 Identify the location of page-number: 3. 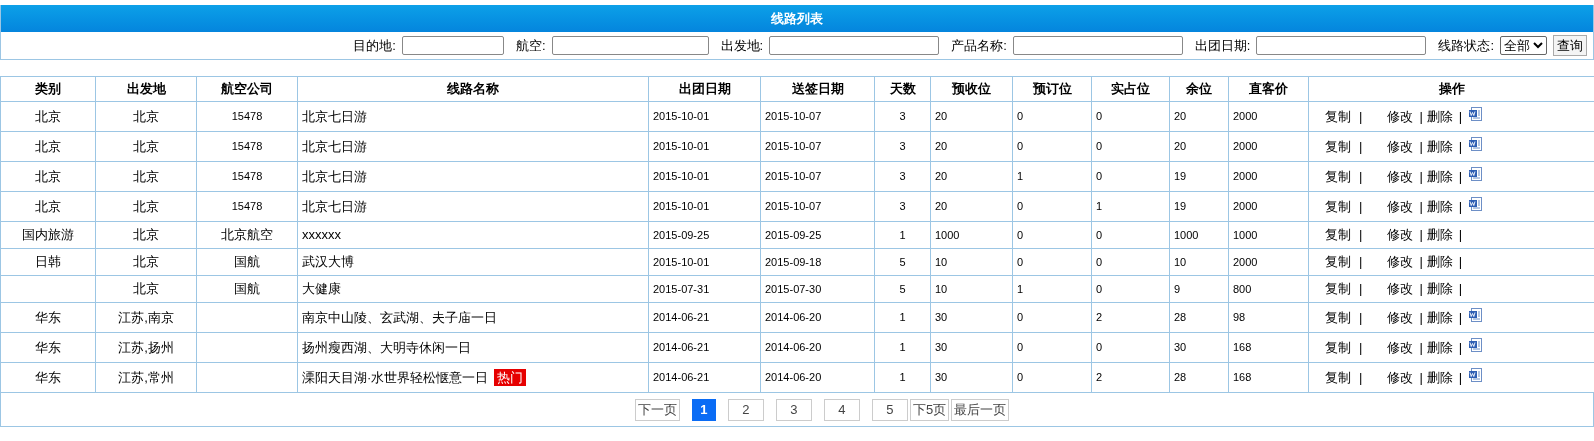
(793, 409).